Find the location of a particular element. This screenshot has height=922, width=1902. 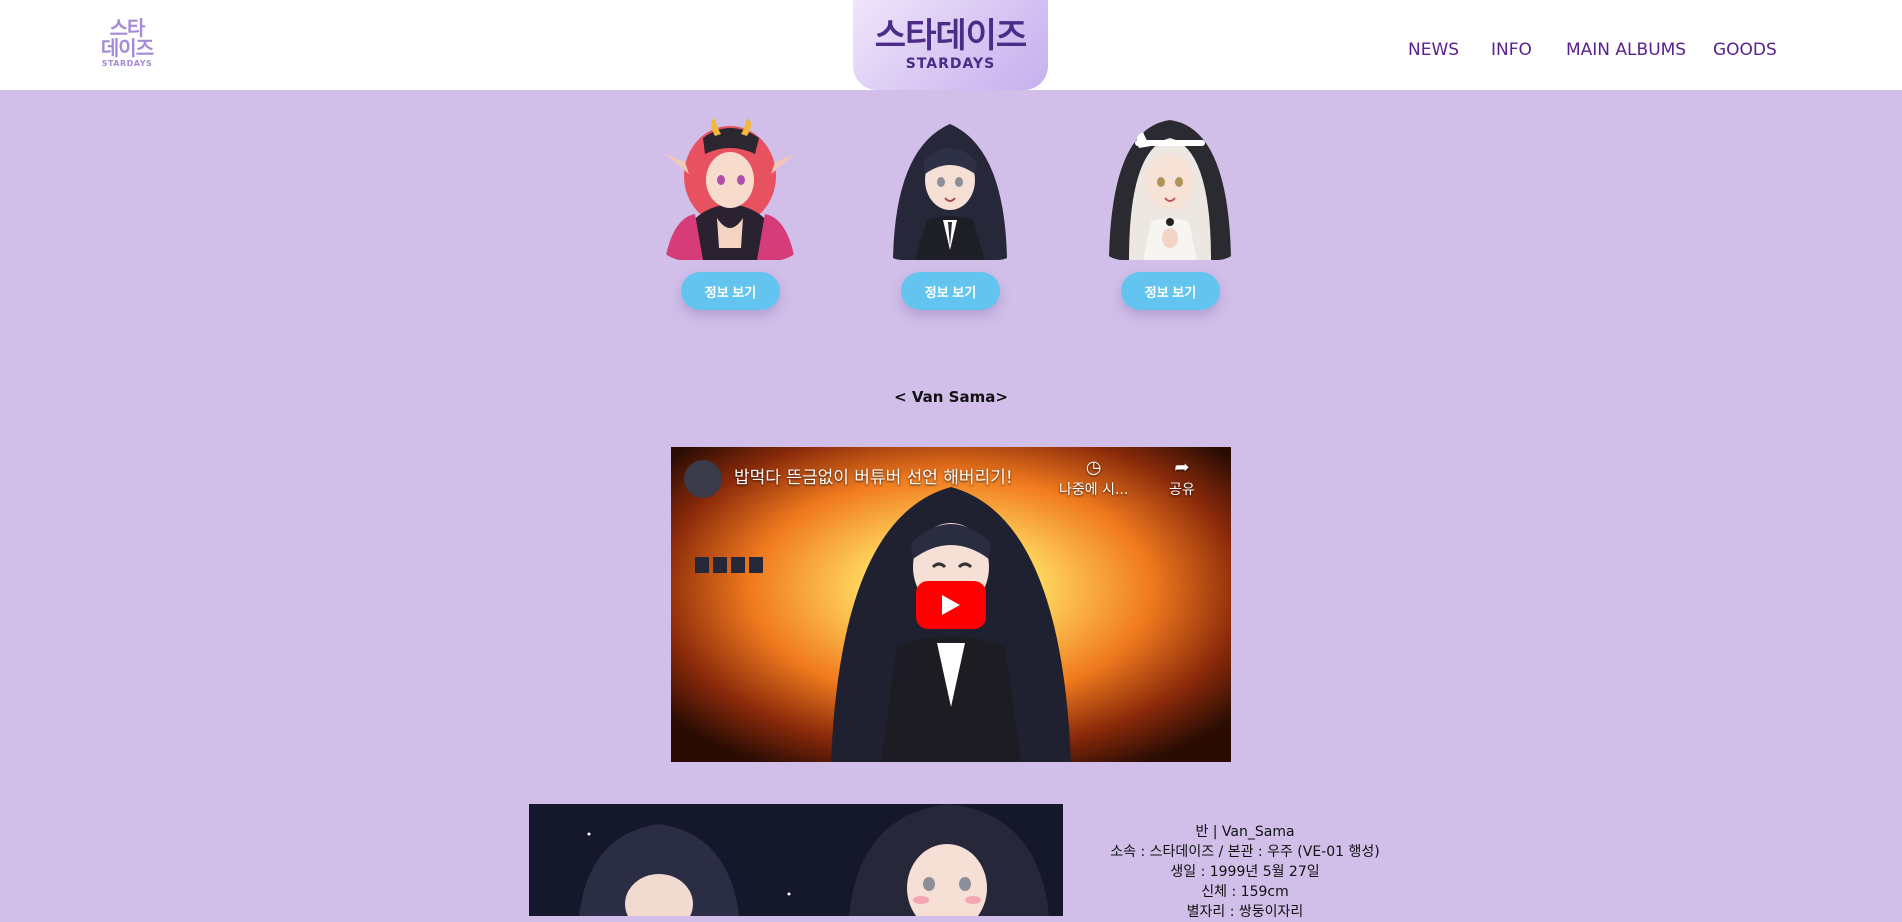

youtube-video-embed: 밥먹다 뜬금없이 버튜버 선언 해버리기! ◷ 나중에 시... ➦ 공유 is located at coordinates (951, 604).